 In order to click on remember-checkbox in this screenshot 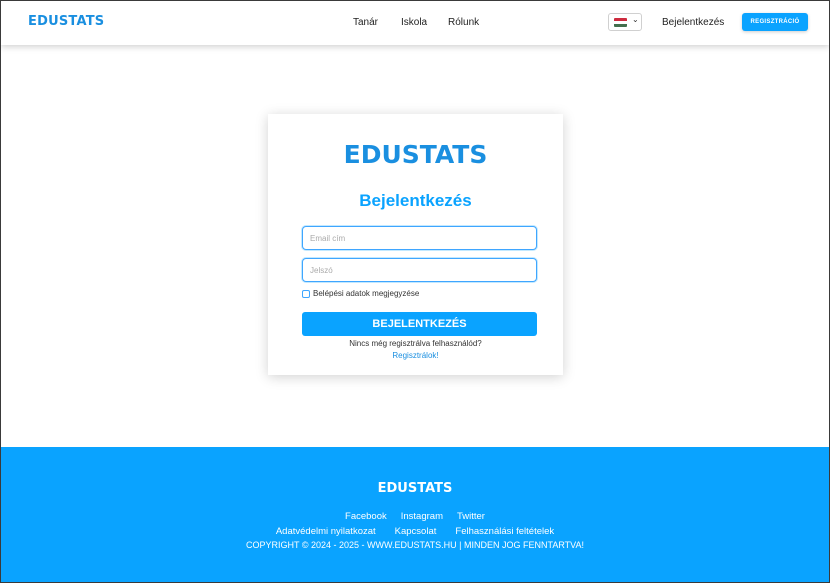, I will do `click(306, 293)`.